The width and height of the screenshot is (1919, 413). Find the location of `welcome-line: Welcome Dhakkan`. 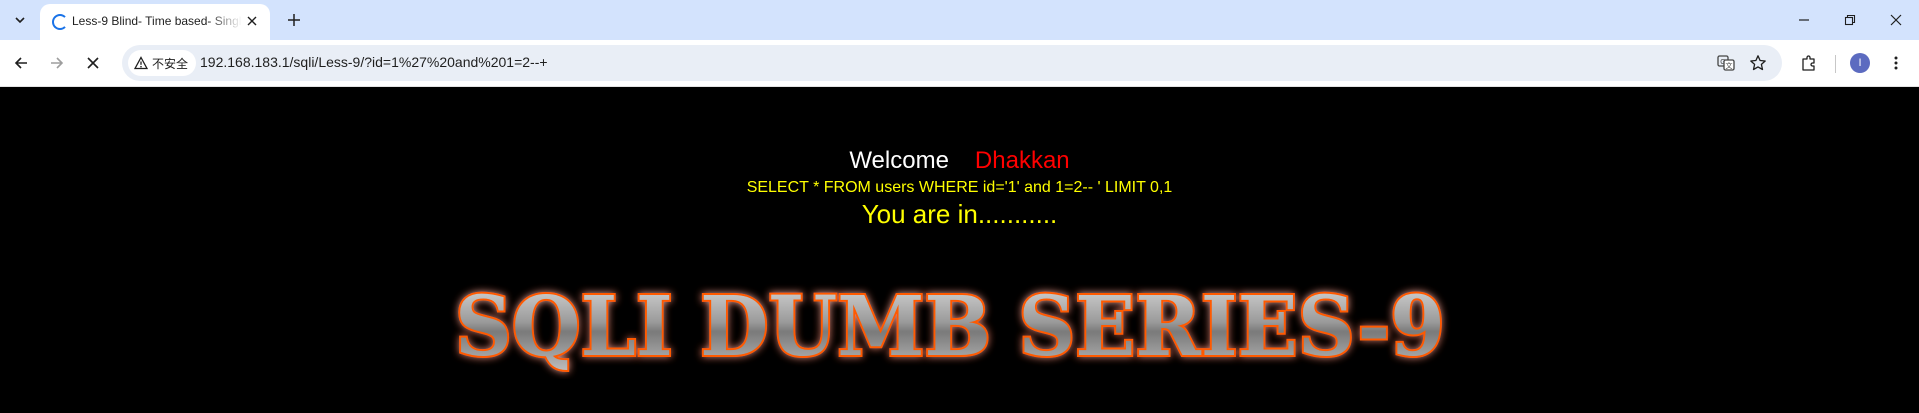

welcome-line: Welcome Dhakkan is located at coordinates (959, 161).